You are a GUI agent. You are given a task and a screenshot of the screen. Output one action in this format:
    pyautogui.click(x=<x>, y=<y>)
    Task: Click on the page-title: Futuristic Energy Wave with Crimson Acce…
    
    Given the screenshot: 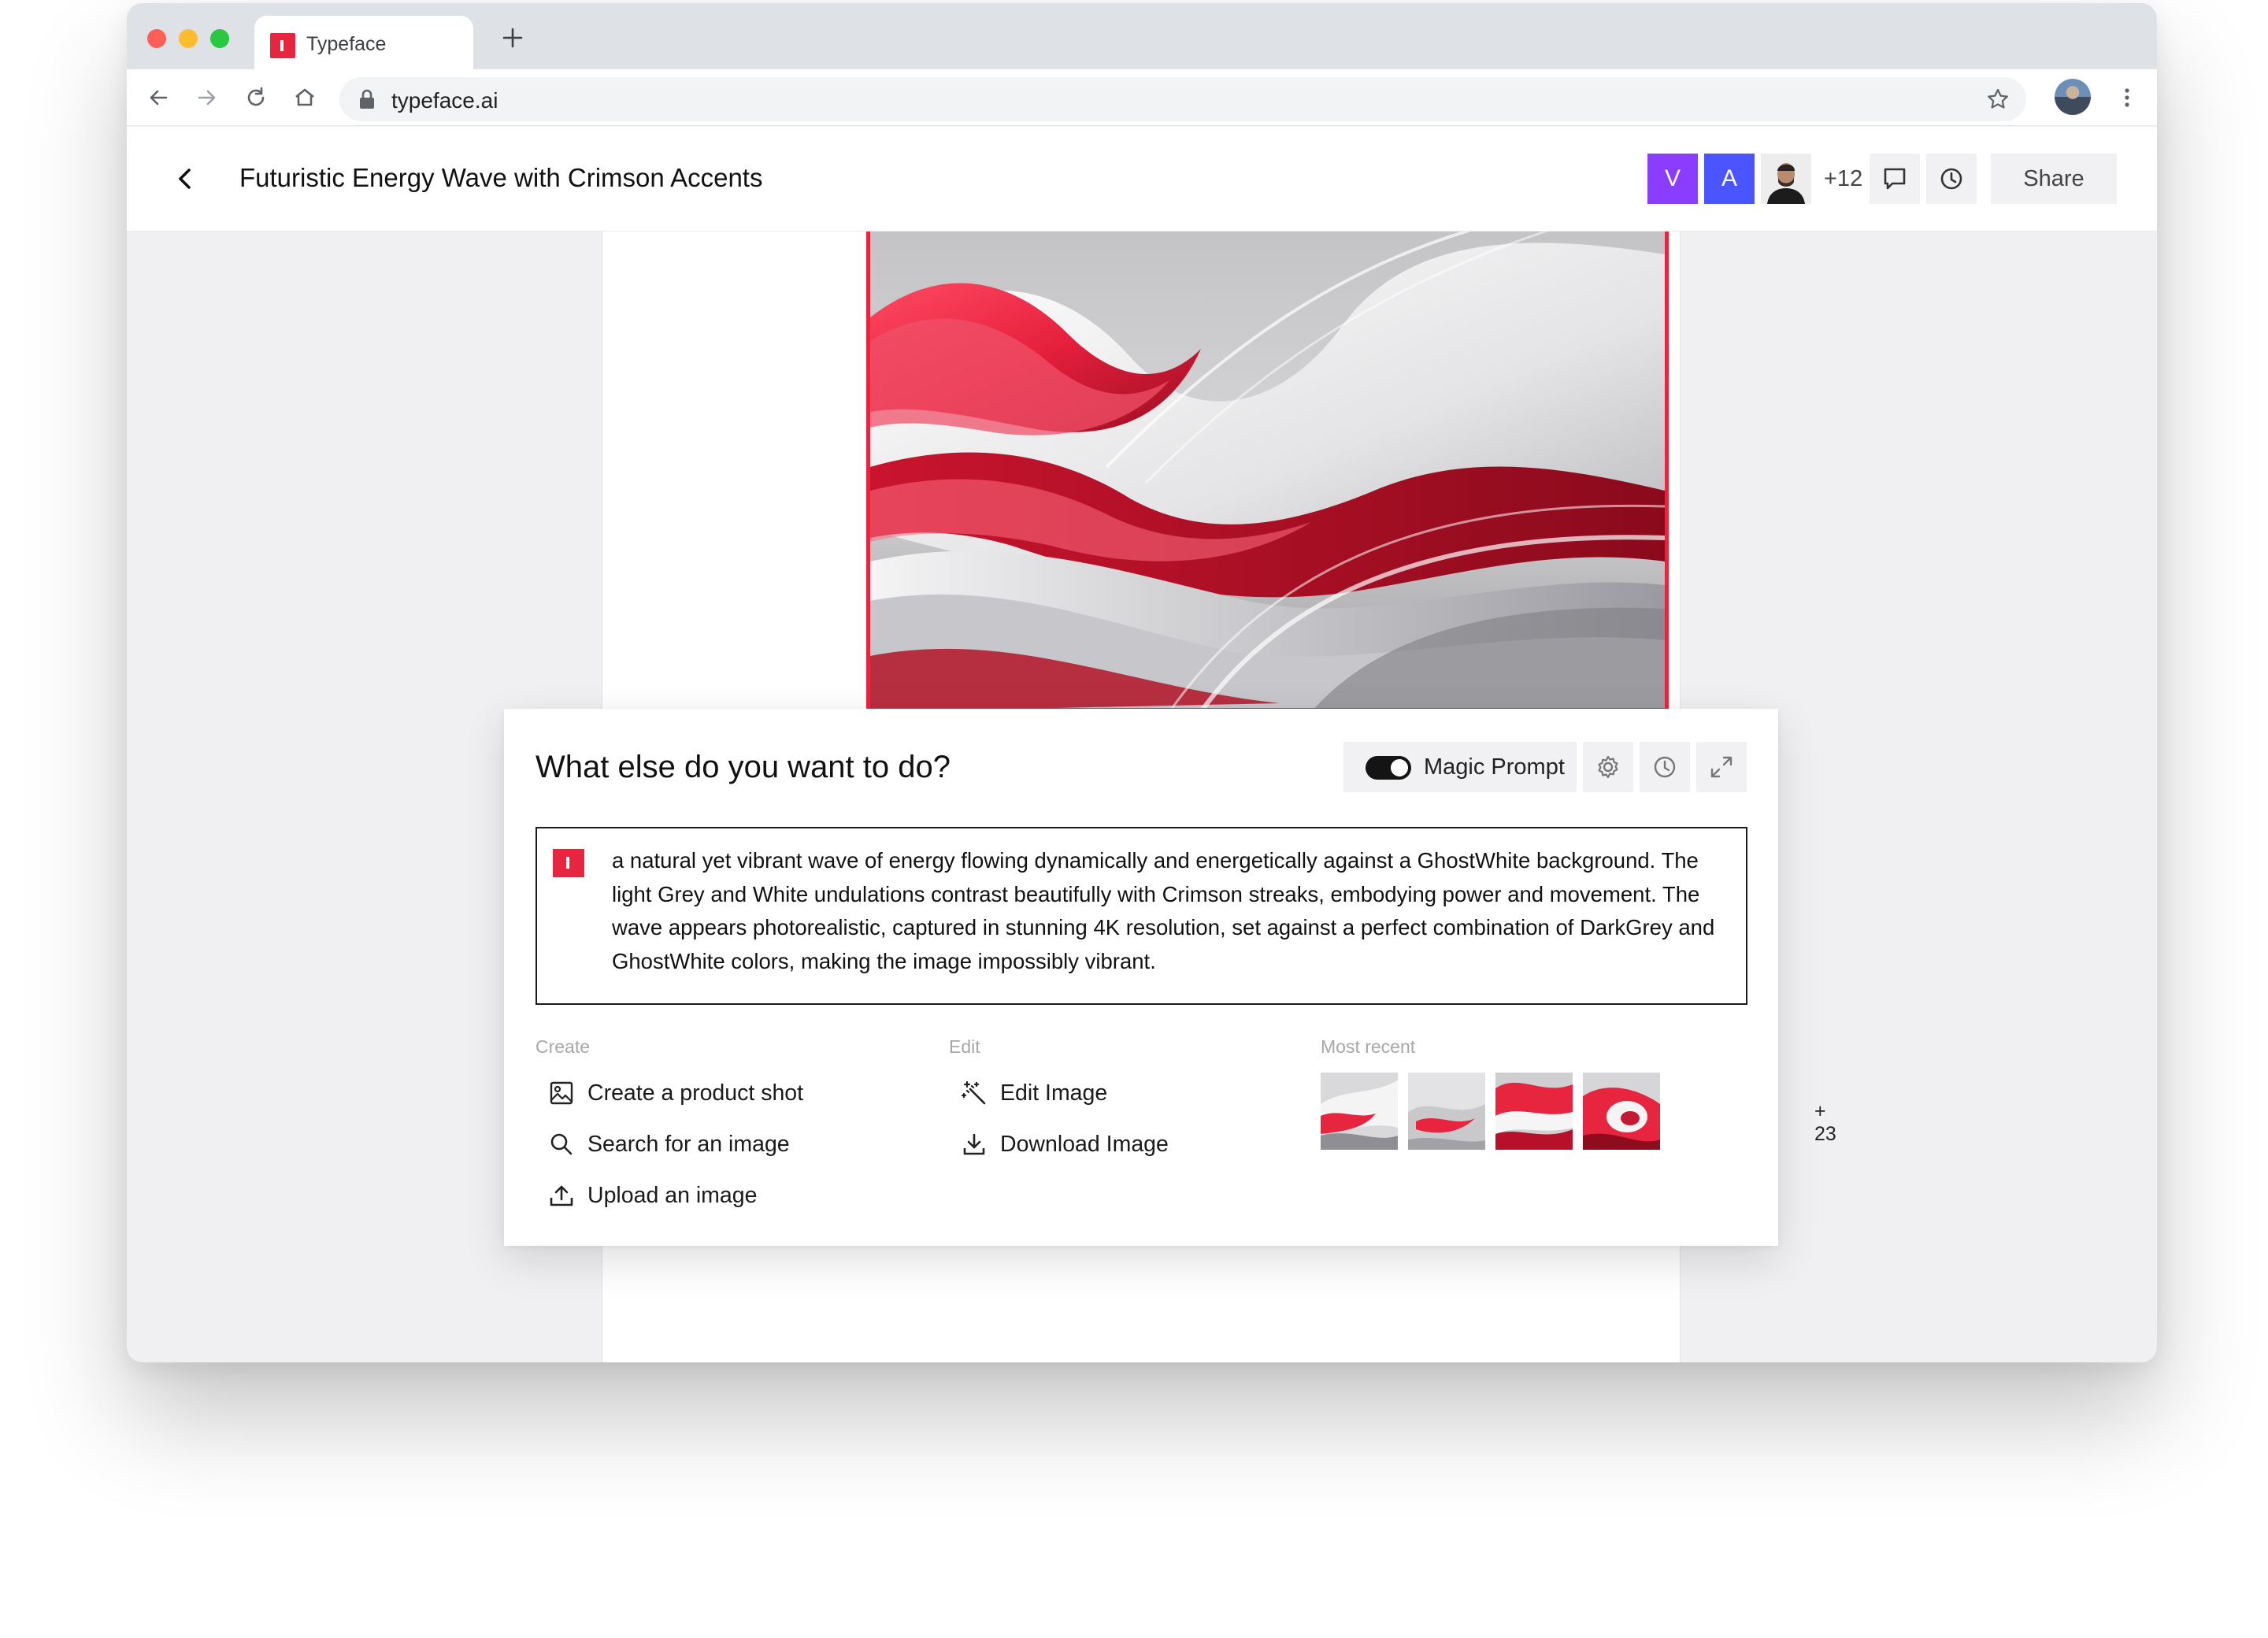 What is the action you would take?
    pyautogui.click(x=501, y=177)
    